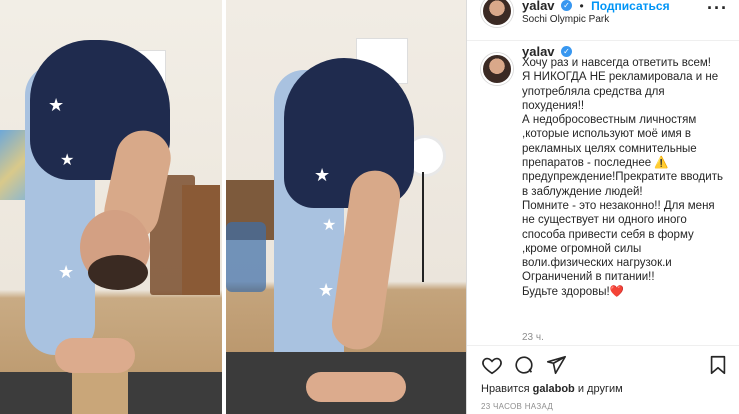 The image size is (739, 414). I want to click on bookmark-icon, so click(718, 365).